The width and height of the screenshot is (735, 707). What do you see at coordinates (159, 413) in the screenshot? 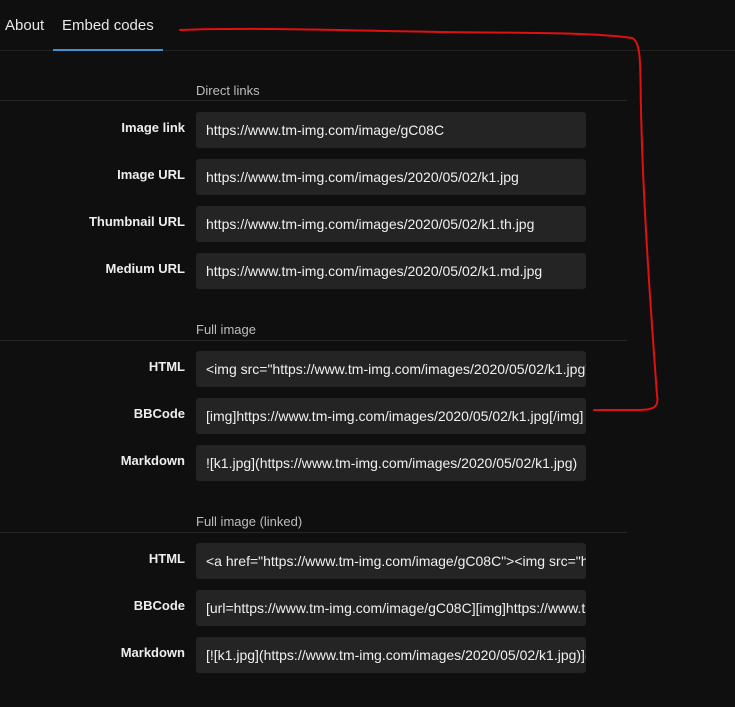
I see `label-full-bbcode: BBCode` at bounding box center [159, 413].